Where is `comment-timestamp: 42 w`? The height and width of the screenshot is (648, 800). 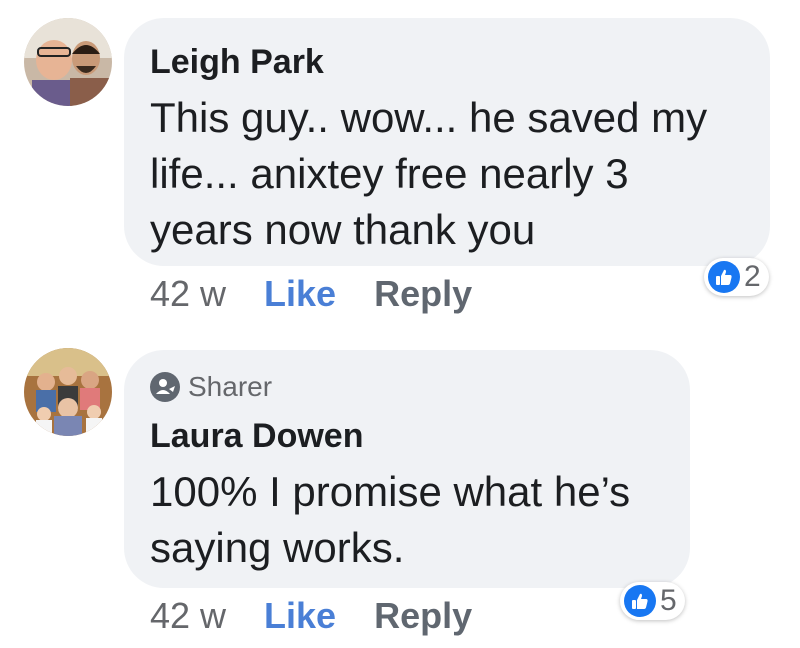 comment-timestamp: 42 w is located at coordinates (188, 616).